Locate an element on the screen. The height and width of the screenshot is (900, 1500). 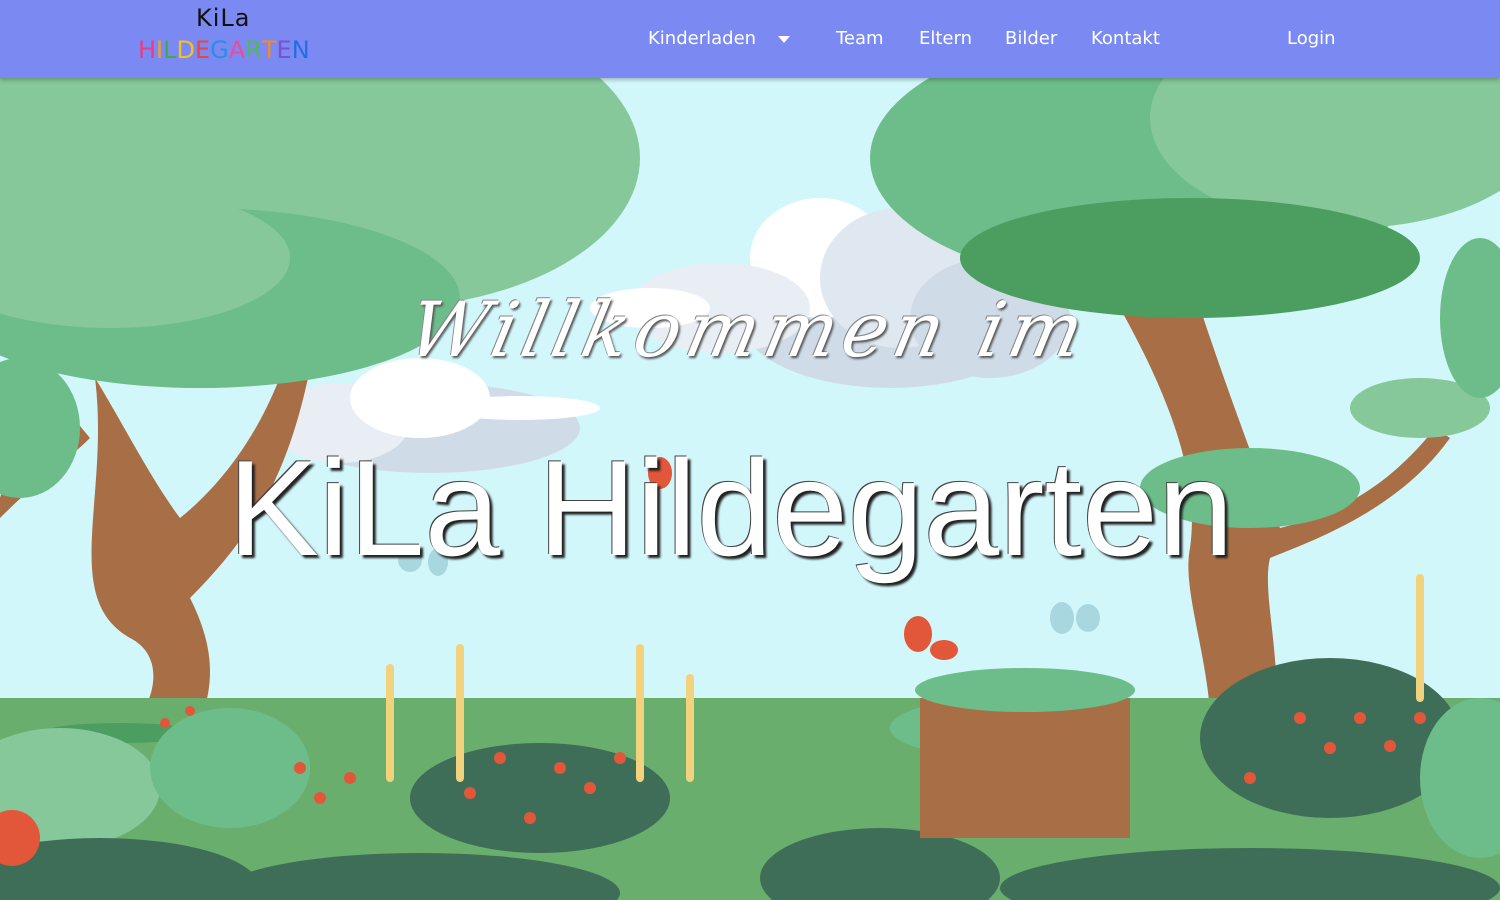
logo-letter: I is located at coordinates (160, 50).